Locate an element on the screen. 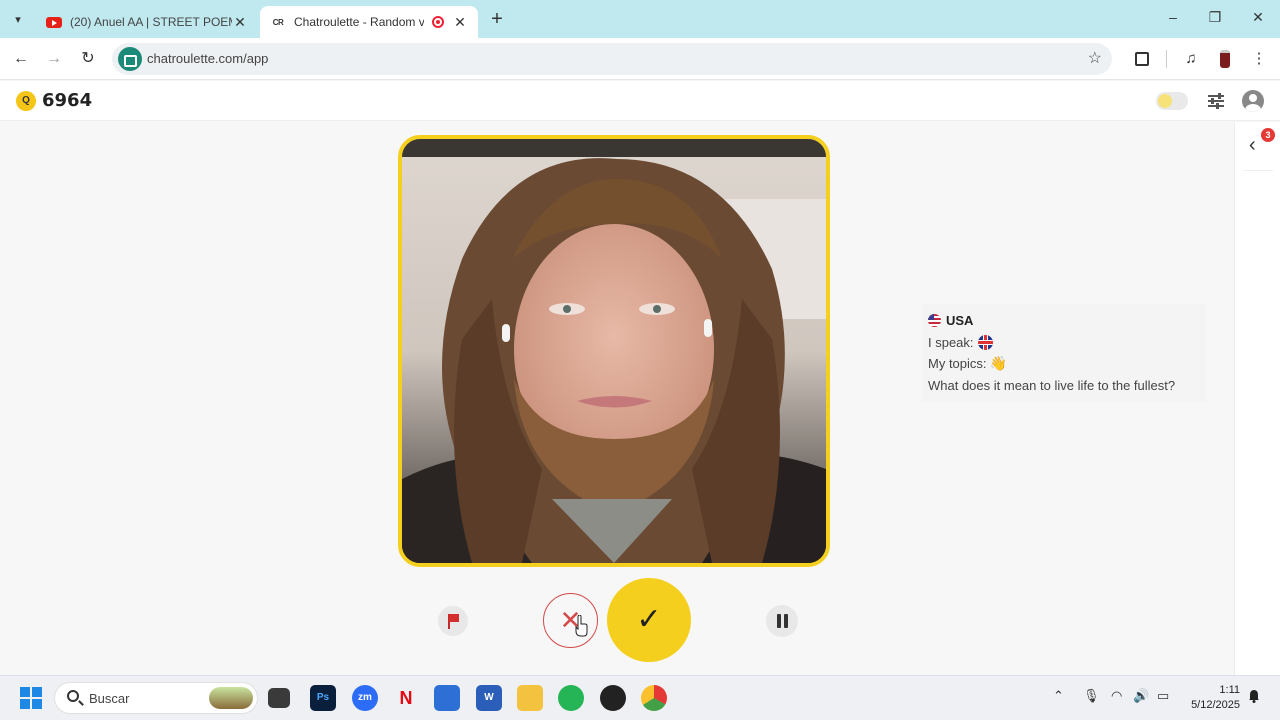 This screenshot has width=1280, height=720. search-icon is located at coordinates (73, 696).